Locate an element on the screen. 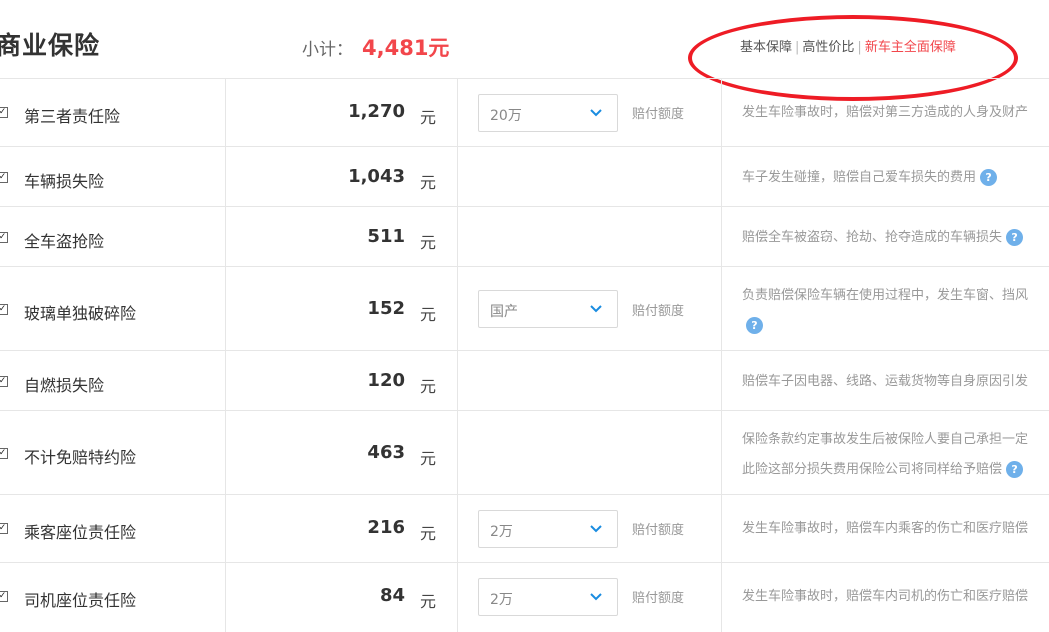 This screenshot has width=1049, height=632. insurance-description: 发生车险事故时，赔偿车内乘客的伤亡和医疗赔偿 is located at coordinates (885, 528).